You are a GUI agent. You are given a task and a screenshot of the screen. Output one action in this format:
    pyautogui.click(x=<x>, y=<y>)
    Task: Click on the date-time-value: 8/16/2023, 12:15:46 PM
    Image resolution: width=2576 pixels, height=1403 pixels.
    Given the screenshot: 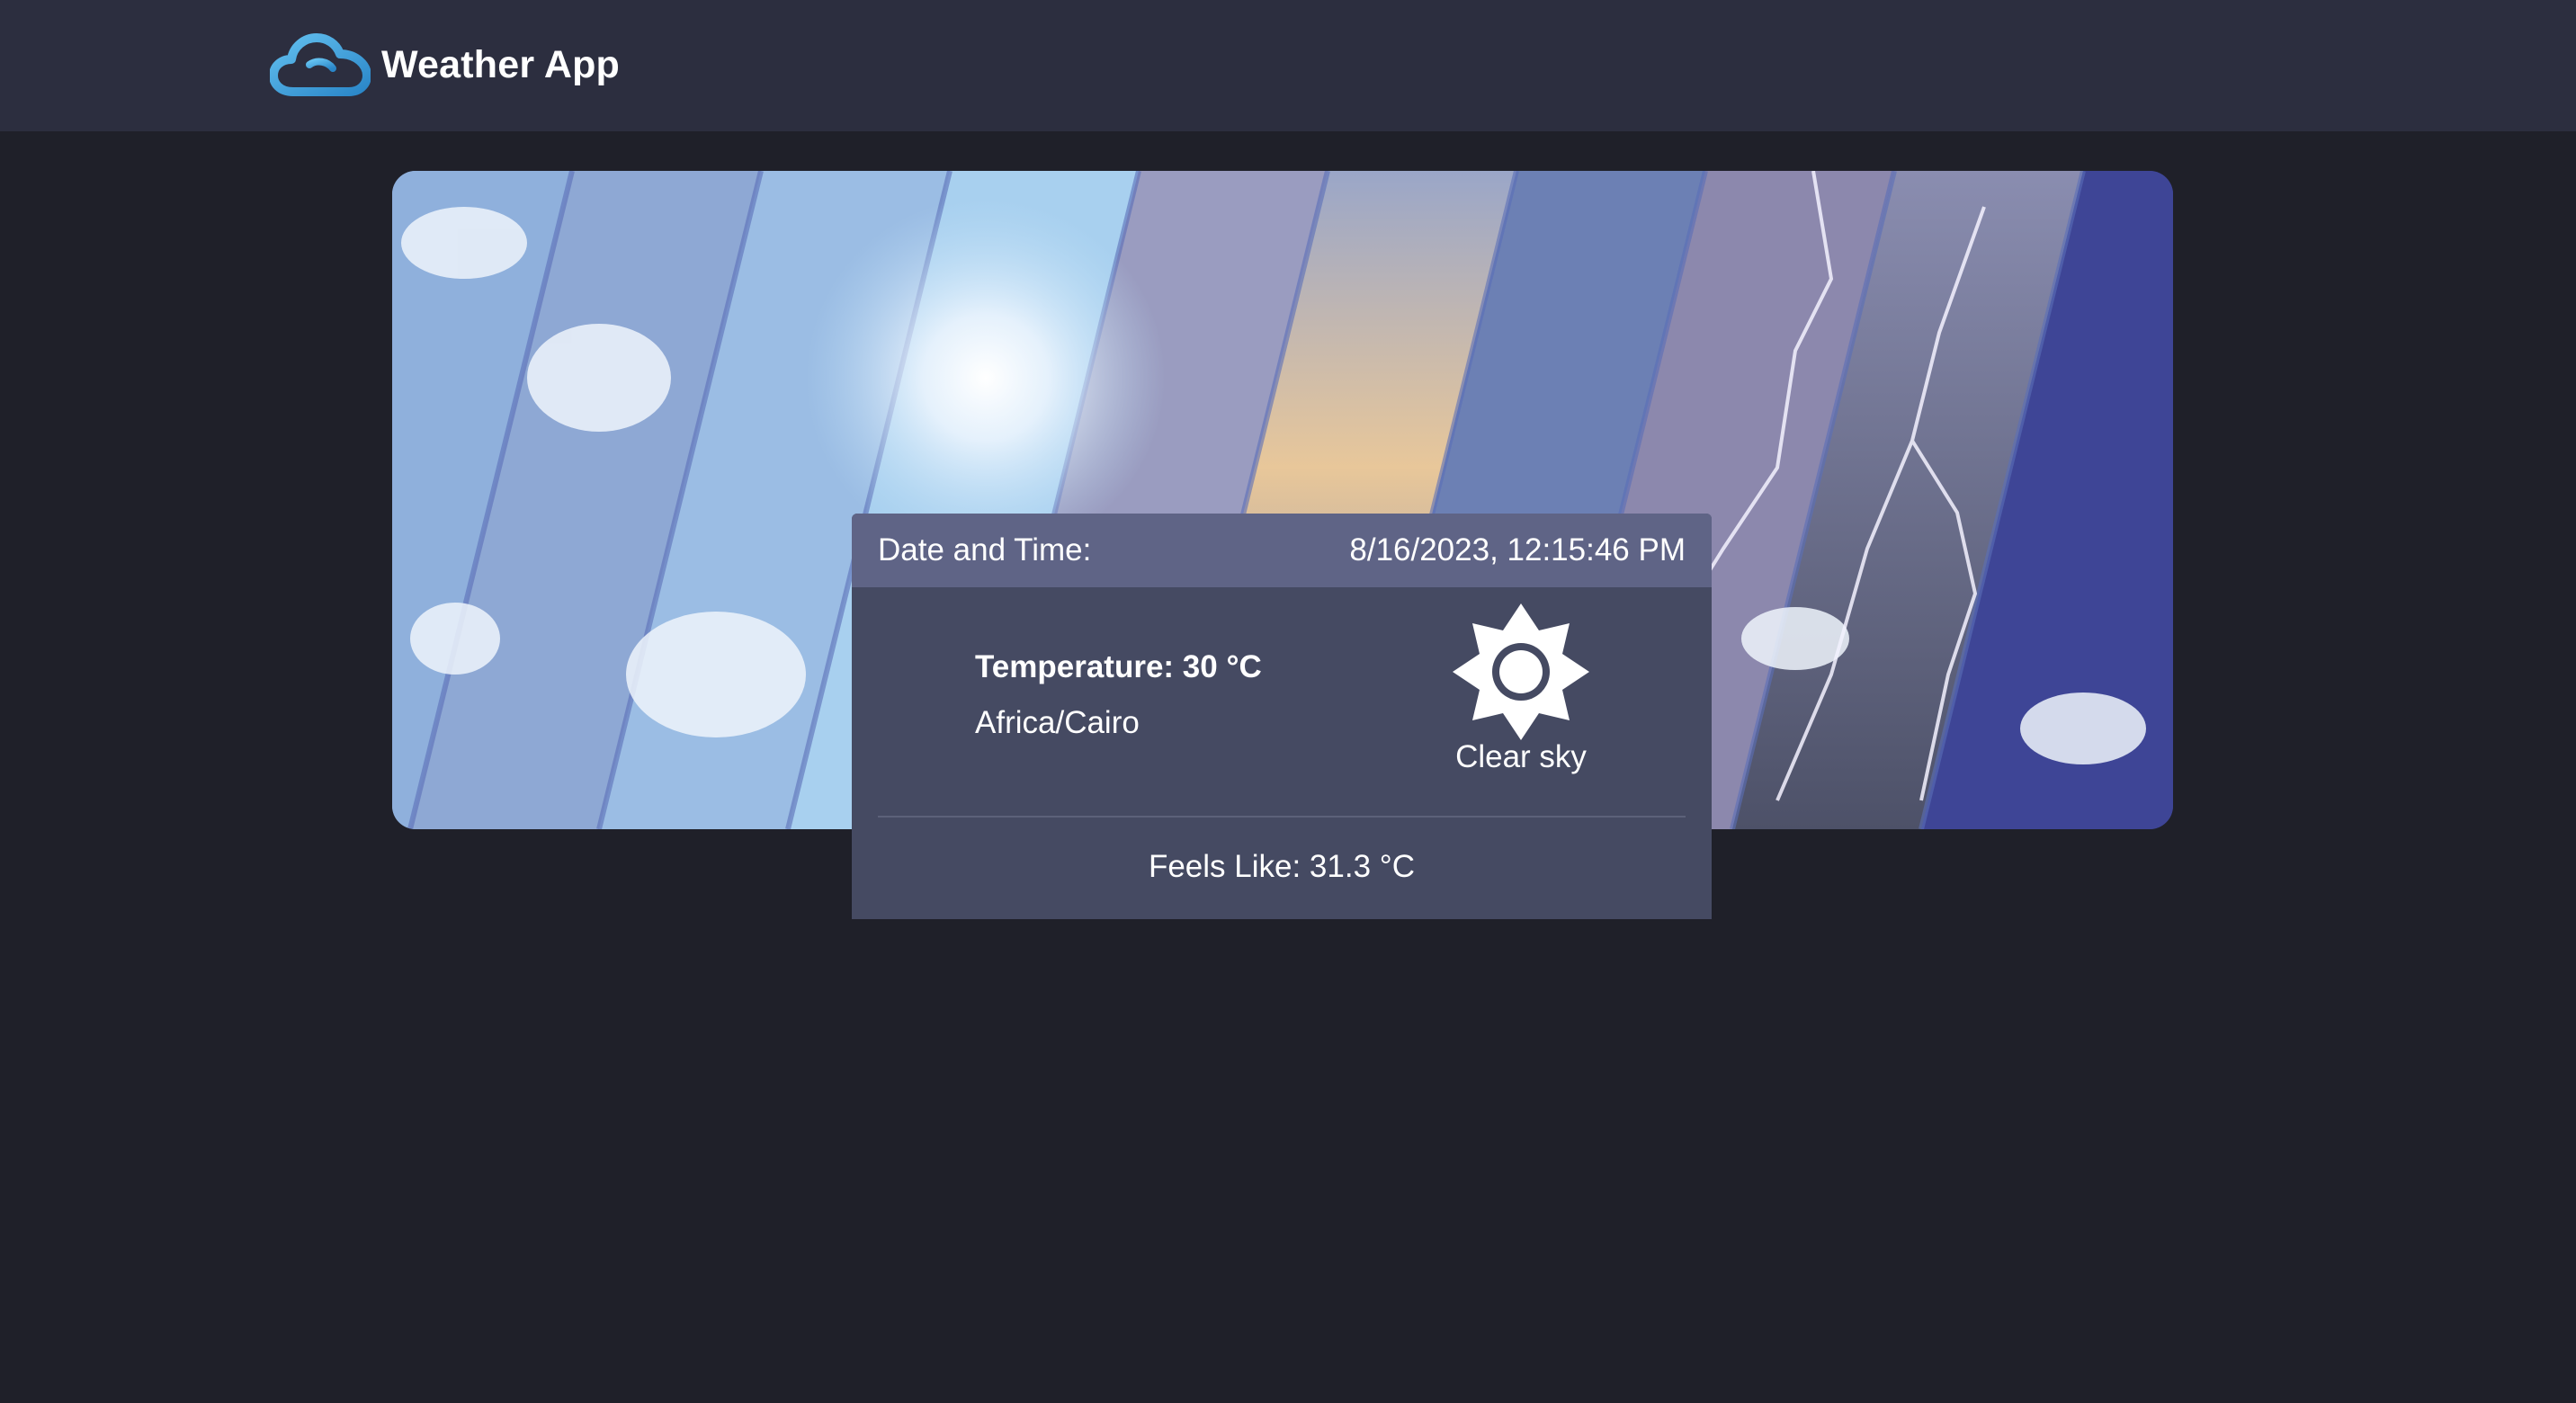 What is the action you would take?
    pyautogui.click(x=1517, y=549)
    